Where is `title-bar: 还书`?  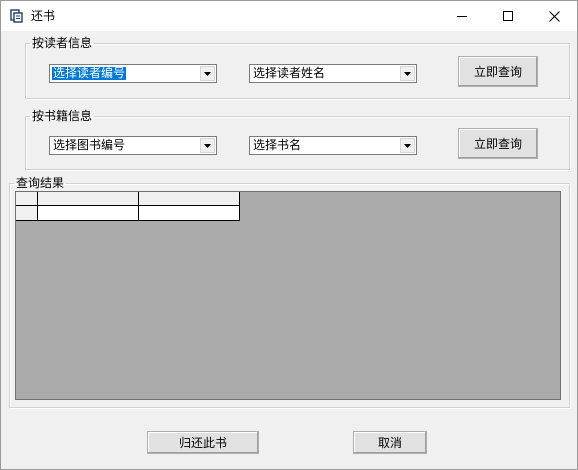 title-bar: 还书 is located at coordinates (289, 16).